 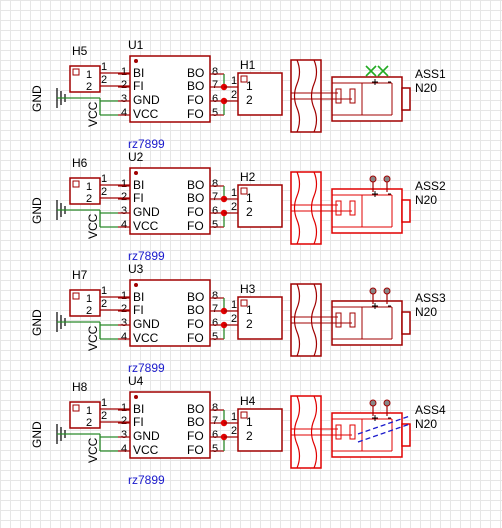 I want to click on chip-ref: U1, so click(x=136, y=45).